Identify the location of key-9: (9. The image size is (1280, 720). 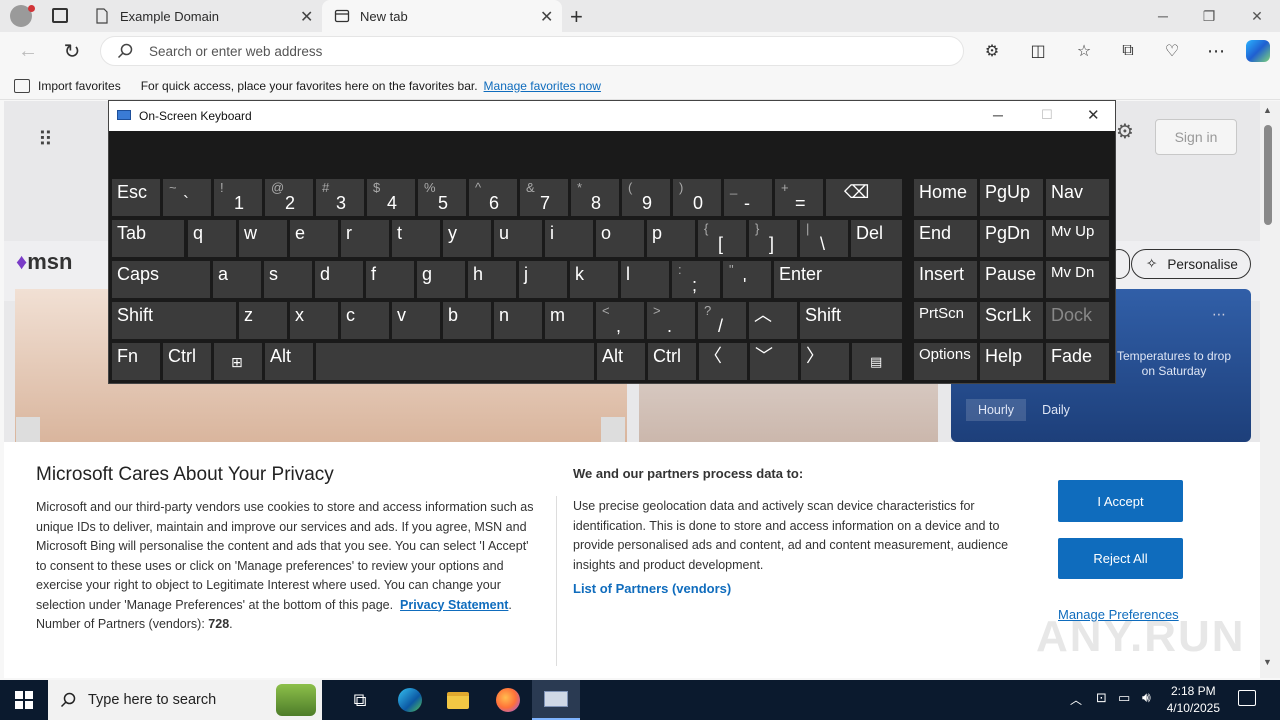
(646, 197).